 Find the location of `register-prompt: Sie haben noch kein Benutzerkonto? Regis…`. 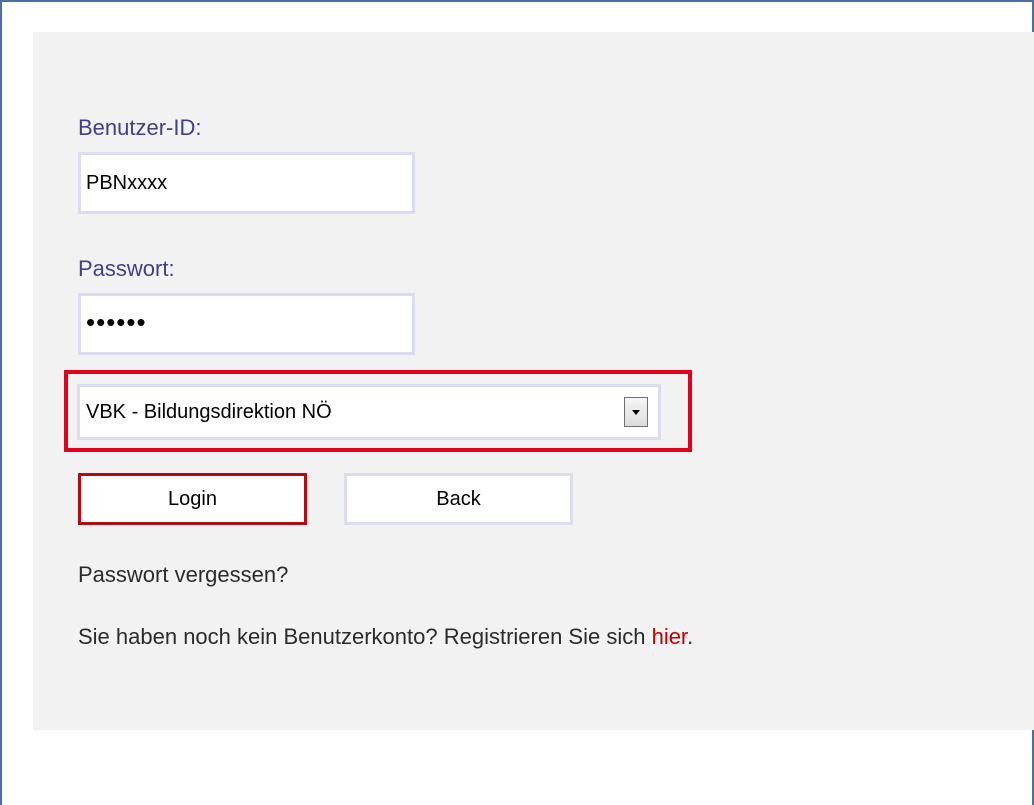

register-prompt: Sie haben noch kein Benutzerkonto? Regis… is located at coordinates (365, 636).